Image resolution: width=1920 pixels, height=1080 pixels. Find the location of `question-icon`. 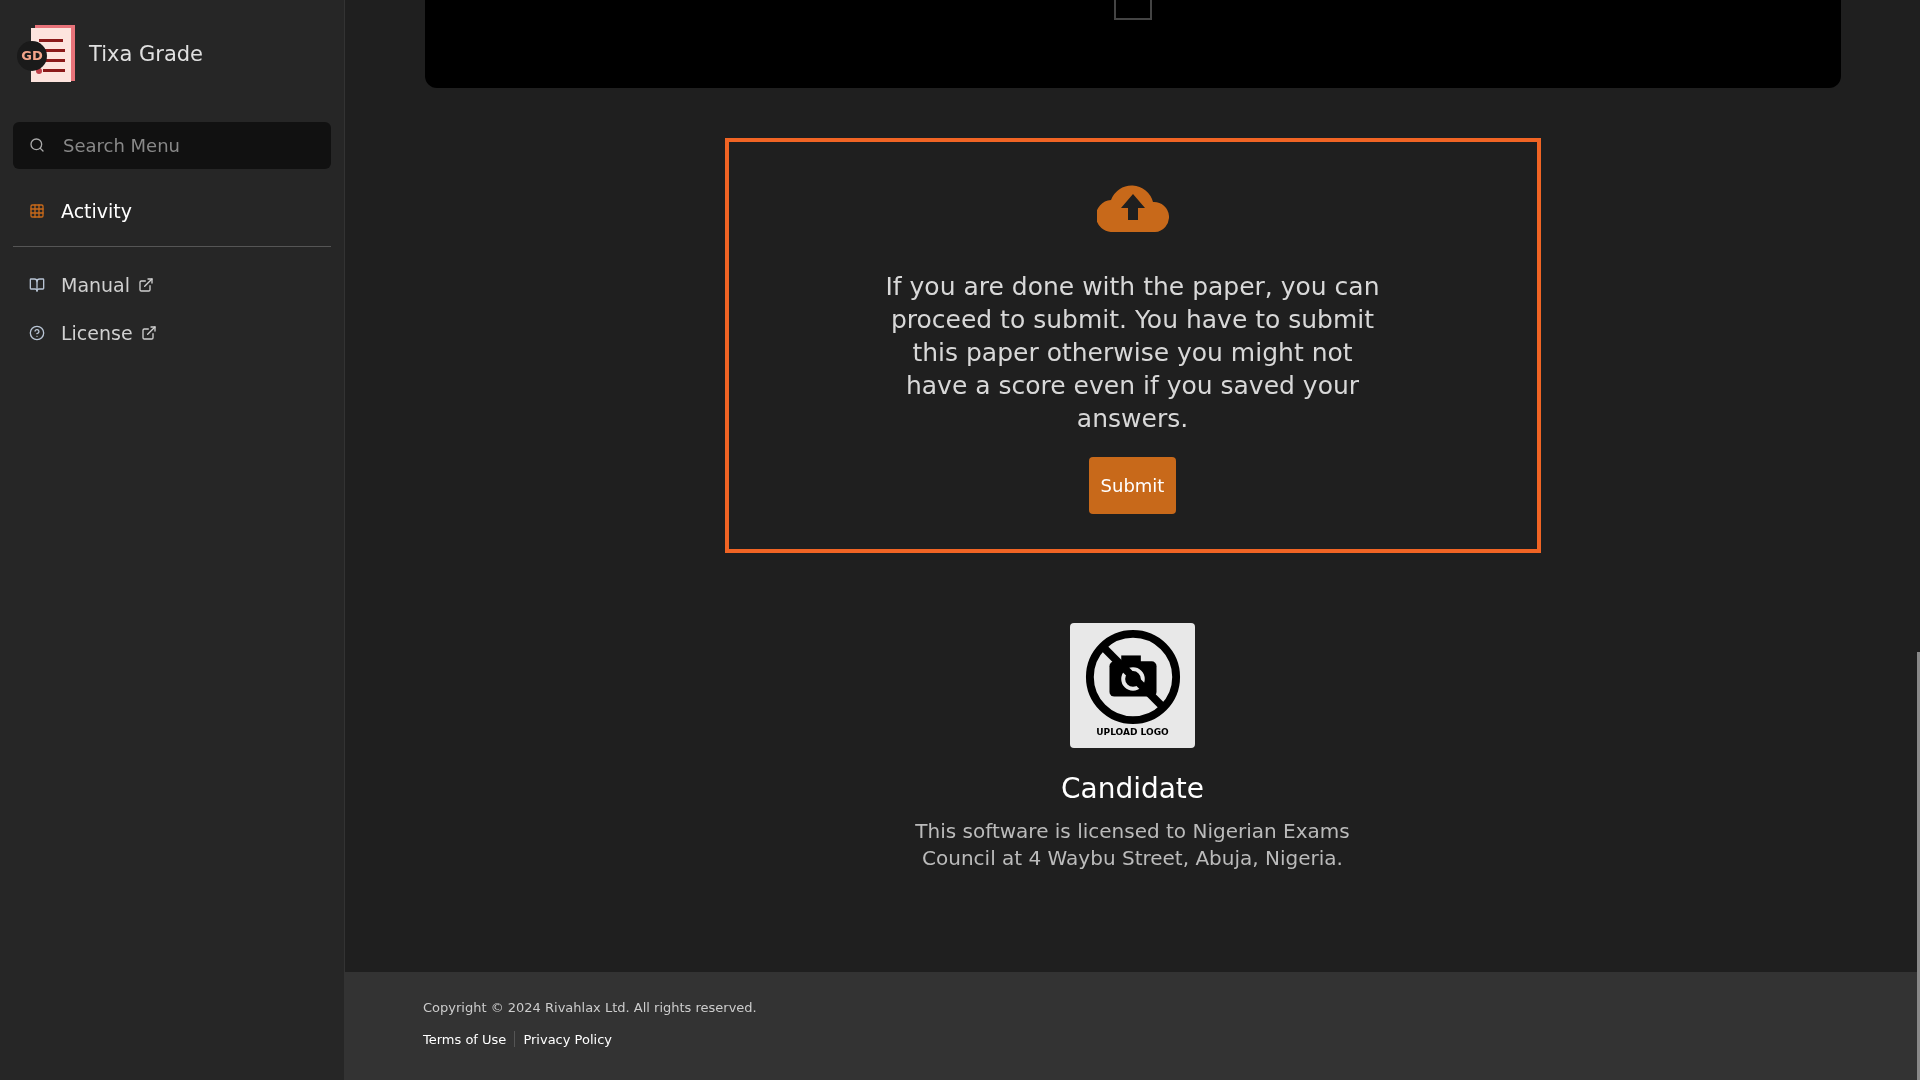

question-icon is located at coordinates (37, 333).